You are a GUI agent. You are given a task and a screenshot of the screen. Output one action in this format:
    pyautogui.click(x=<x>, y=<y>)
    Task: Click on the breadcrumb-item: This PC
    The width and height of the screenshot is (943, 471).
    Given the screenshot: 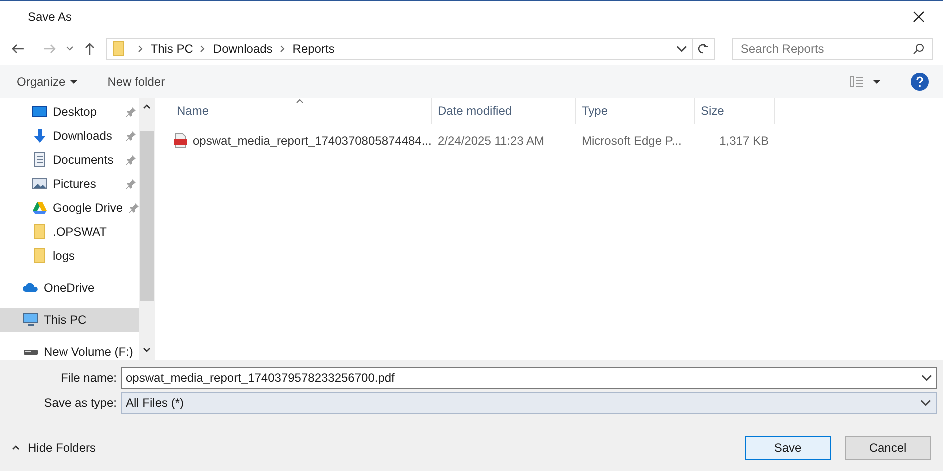 What is the action you would take?
    pyautogui.click(x=172, y=49)
    